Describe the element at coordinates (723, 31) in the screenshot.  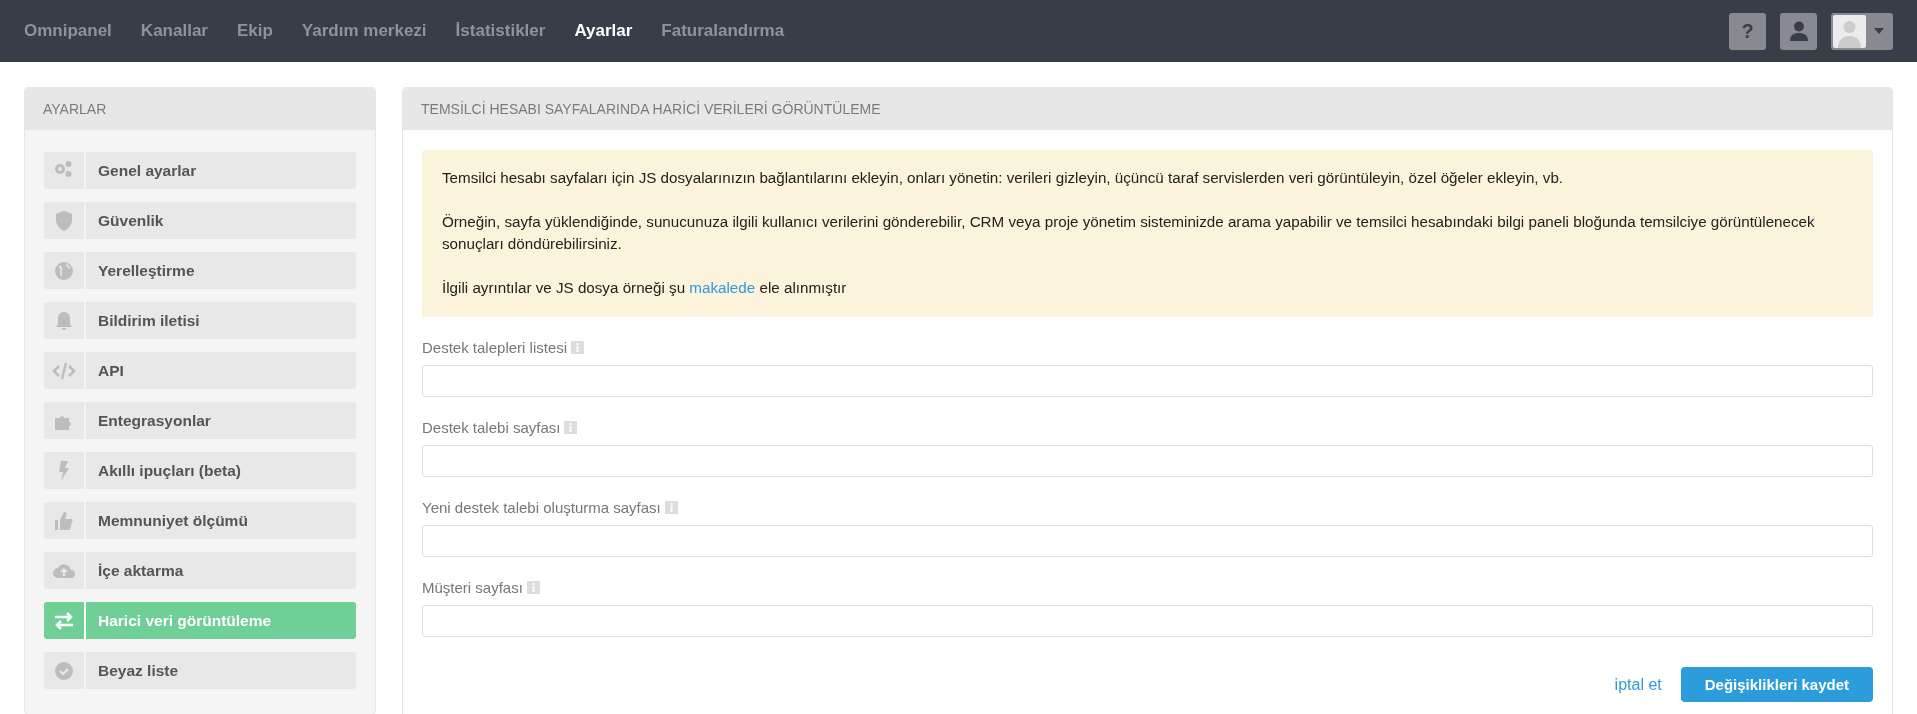
I see `nav-tab: Faturalandırma` at that location.